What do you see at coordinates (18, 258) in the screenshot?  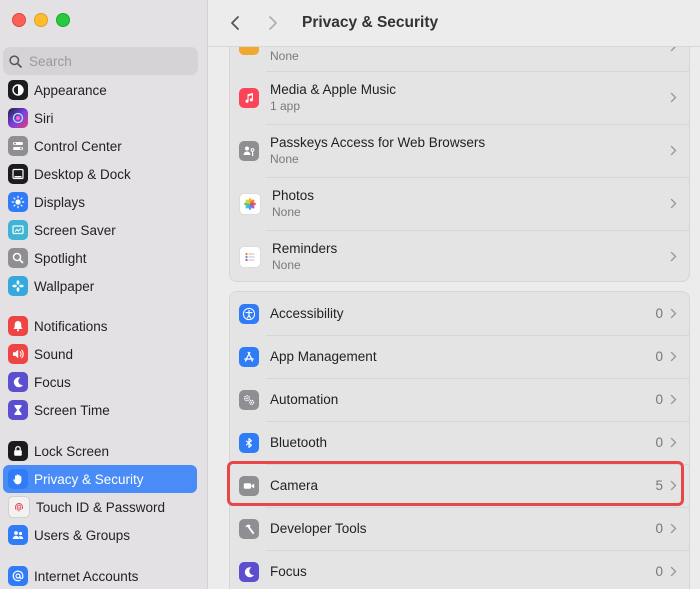 I see `magnifier-icon` at bounding box center [18, 258].